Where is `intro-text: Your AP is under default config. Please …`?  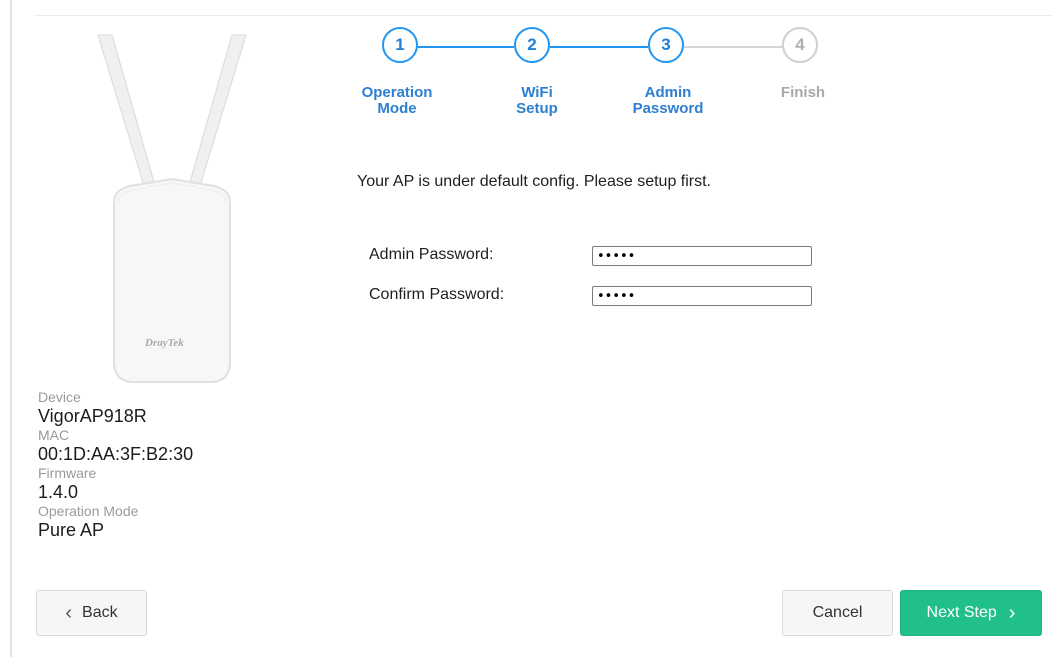 intro-text: Your AP is under default config. Please … is located at coordinates (534, 181).